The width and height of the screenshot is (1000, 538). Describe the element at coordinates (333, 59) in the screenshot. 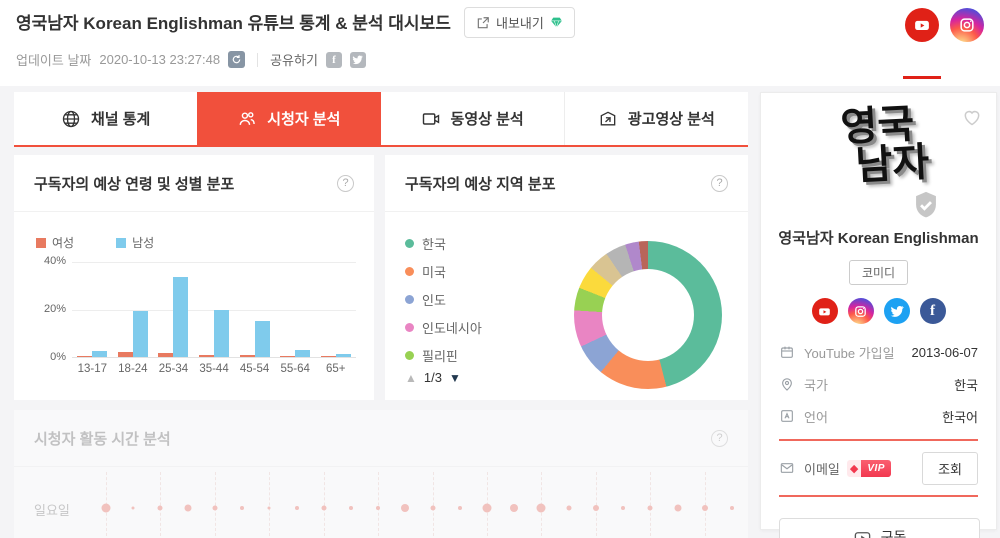

I see `facebook-share-icon: f` at that location.